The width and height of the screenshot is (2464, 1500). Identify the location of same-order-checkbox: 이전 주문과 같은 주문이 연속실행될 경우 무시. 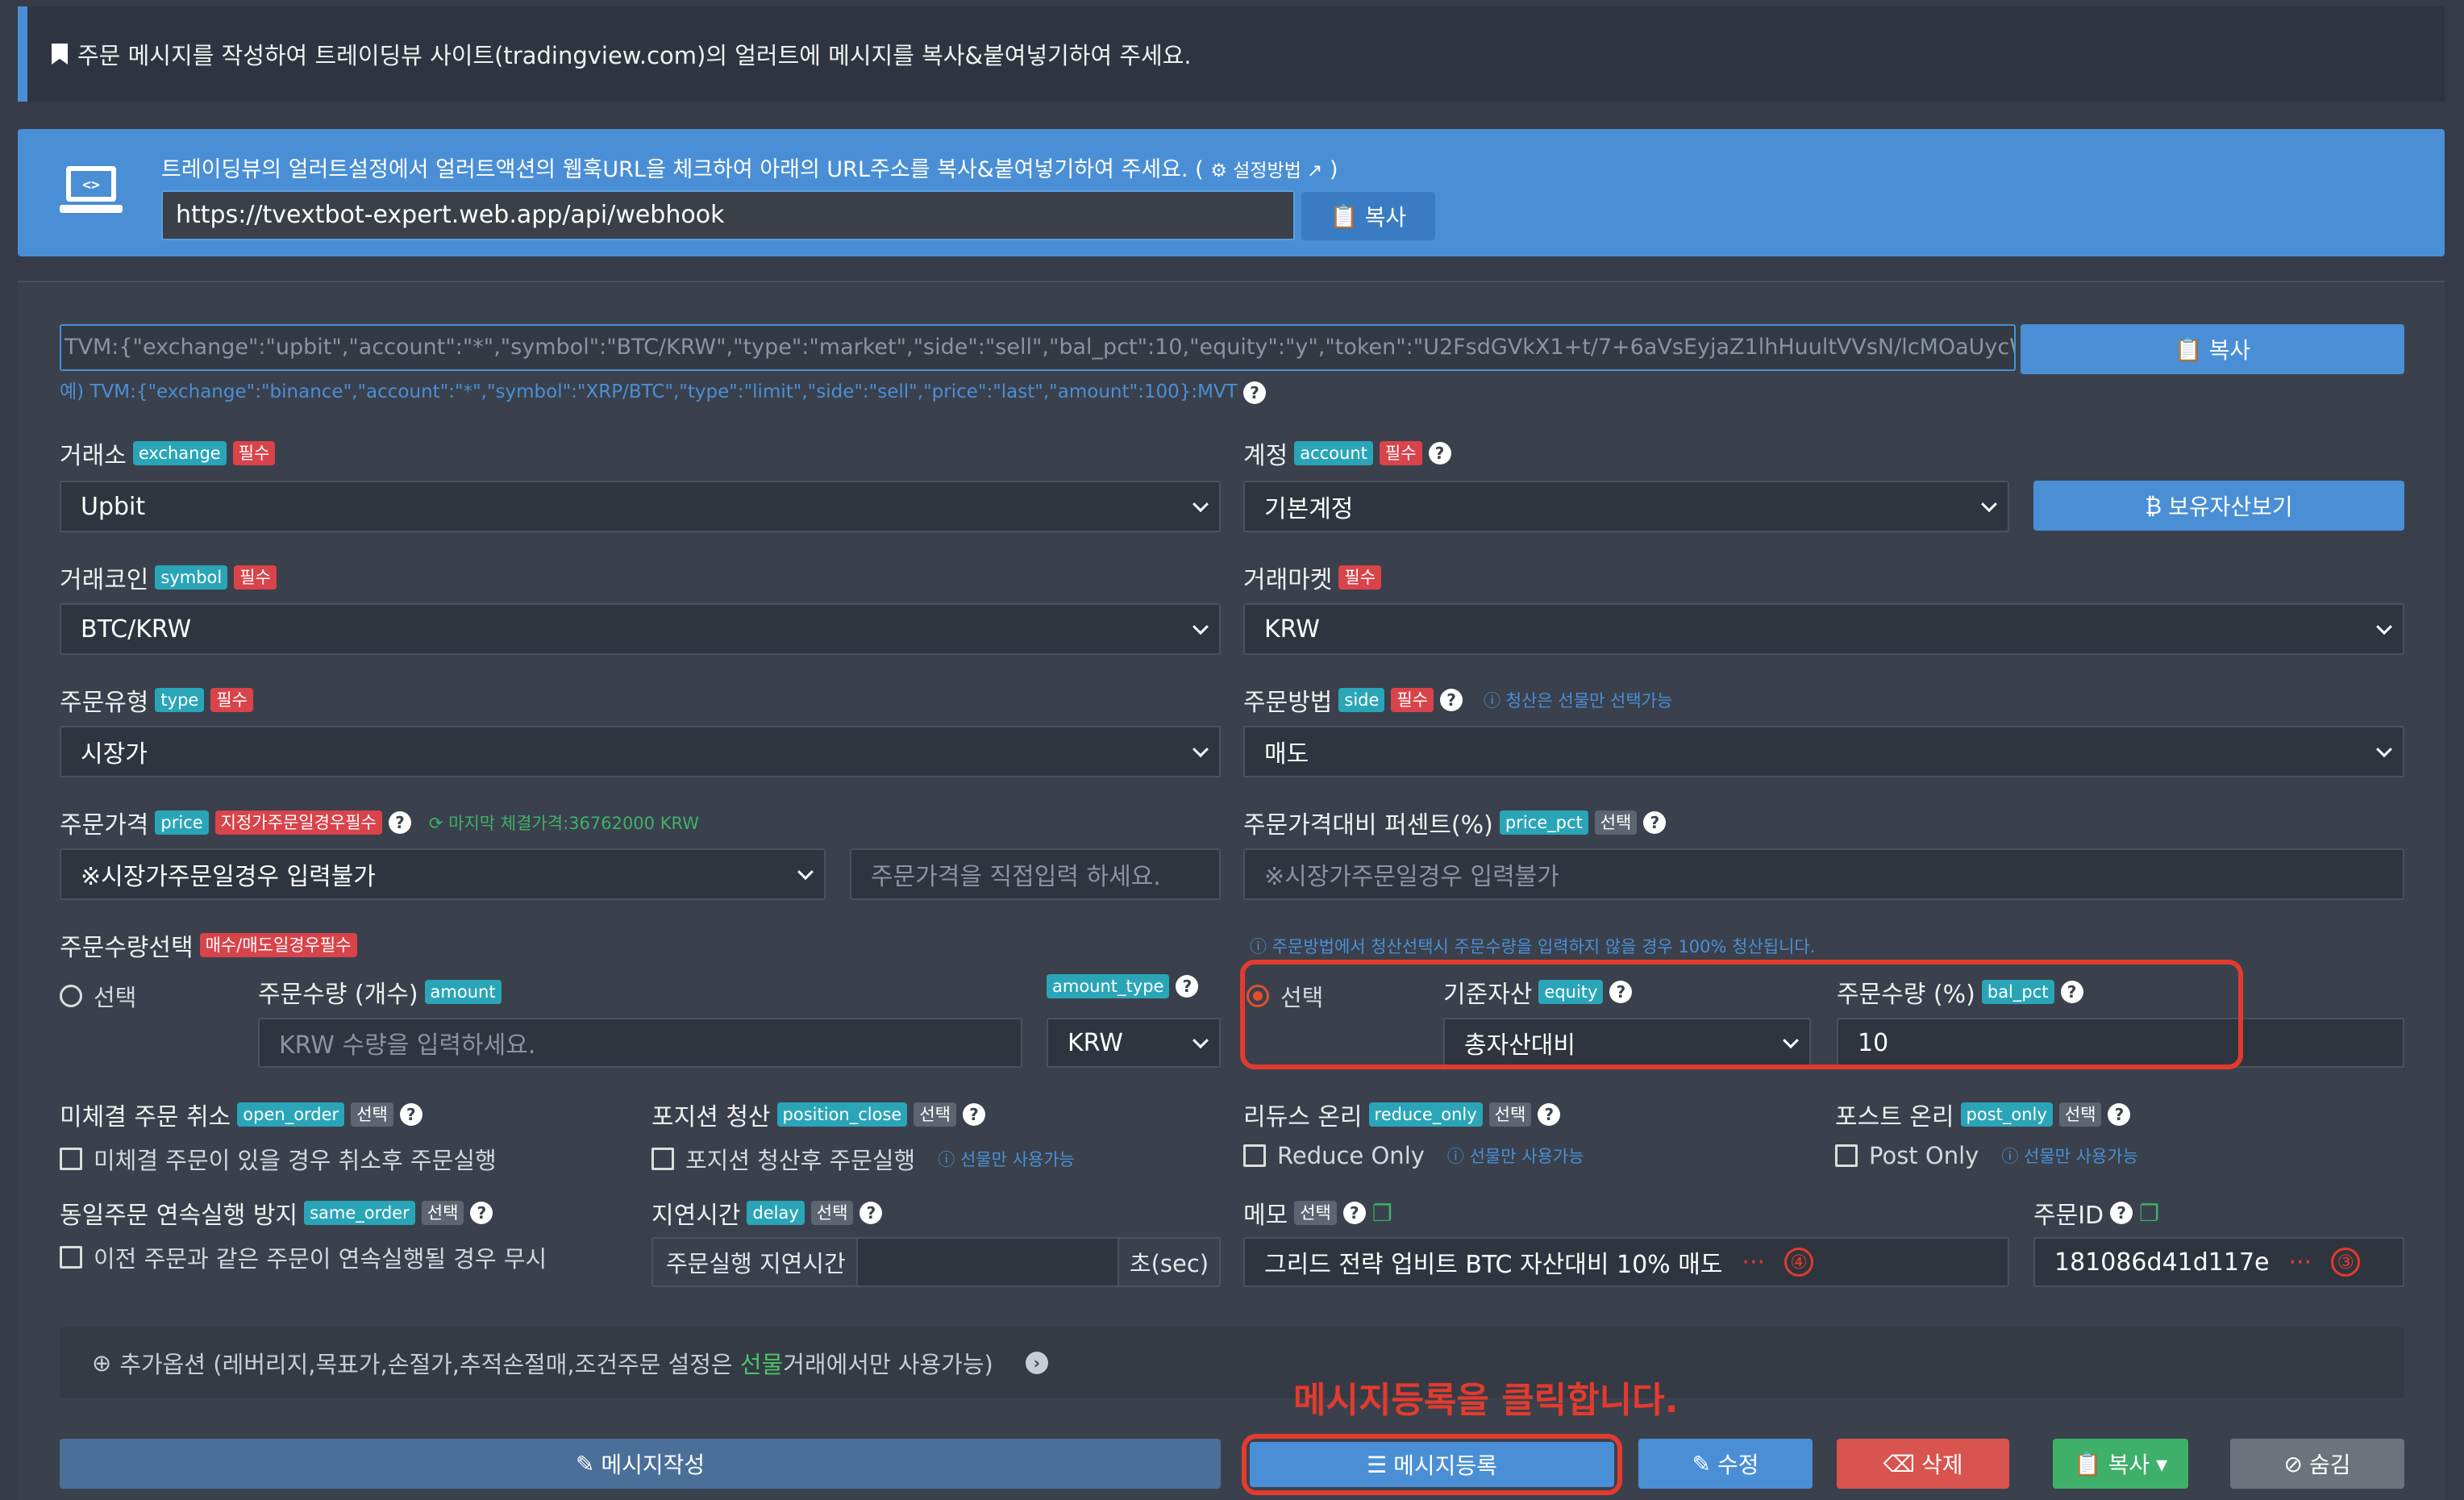
(303, 1257).